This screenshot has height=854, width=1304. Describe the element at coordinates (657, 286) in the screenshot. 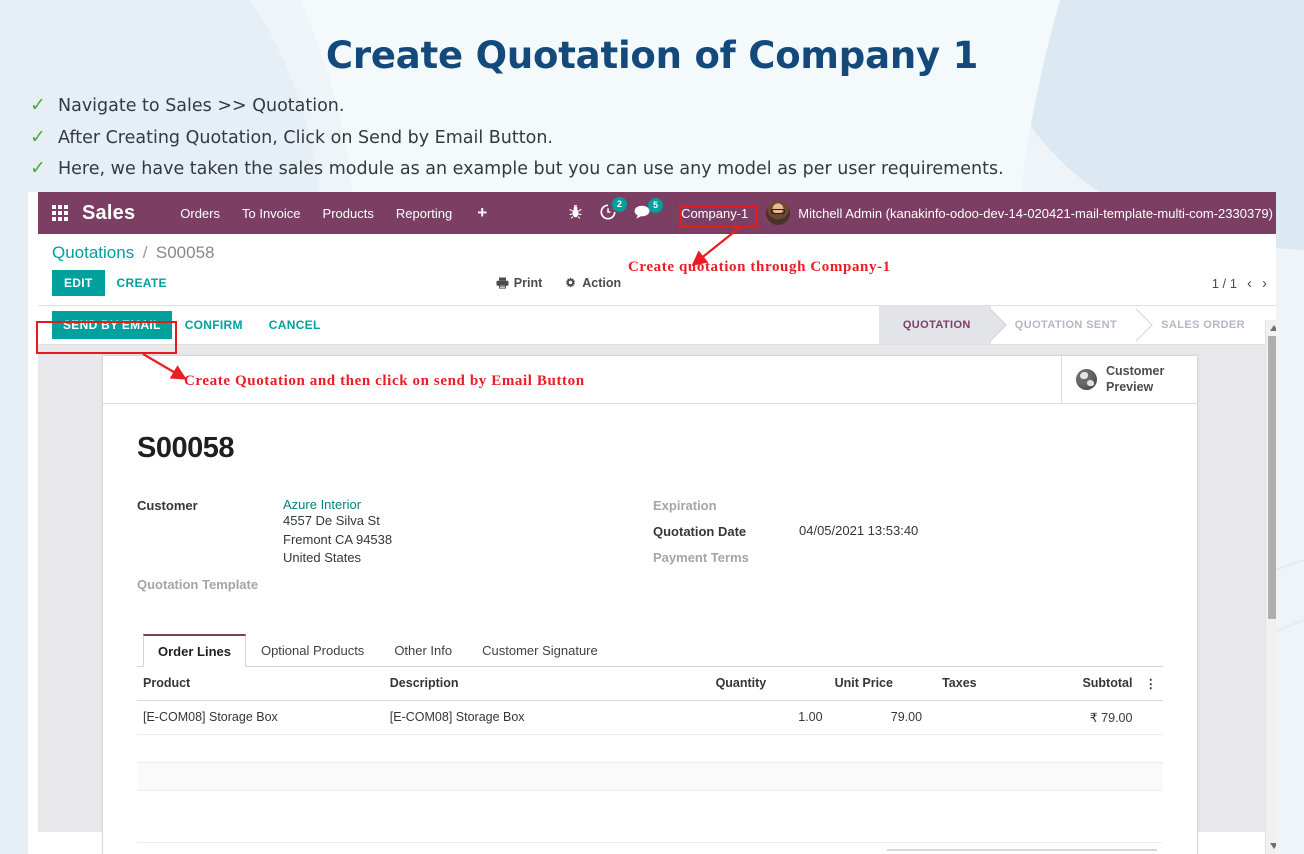

I see `control-panel-buttons: EDIT CREATE Print Action 1 / 1 ‹ ›` at that location.